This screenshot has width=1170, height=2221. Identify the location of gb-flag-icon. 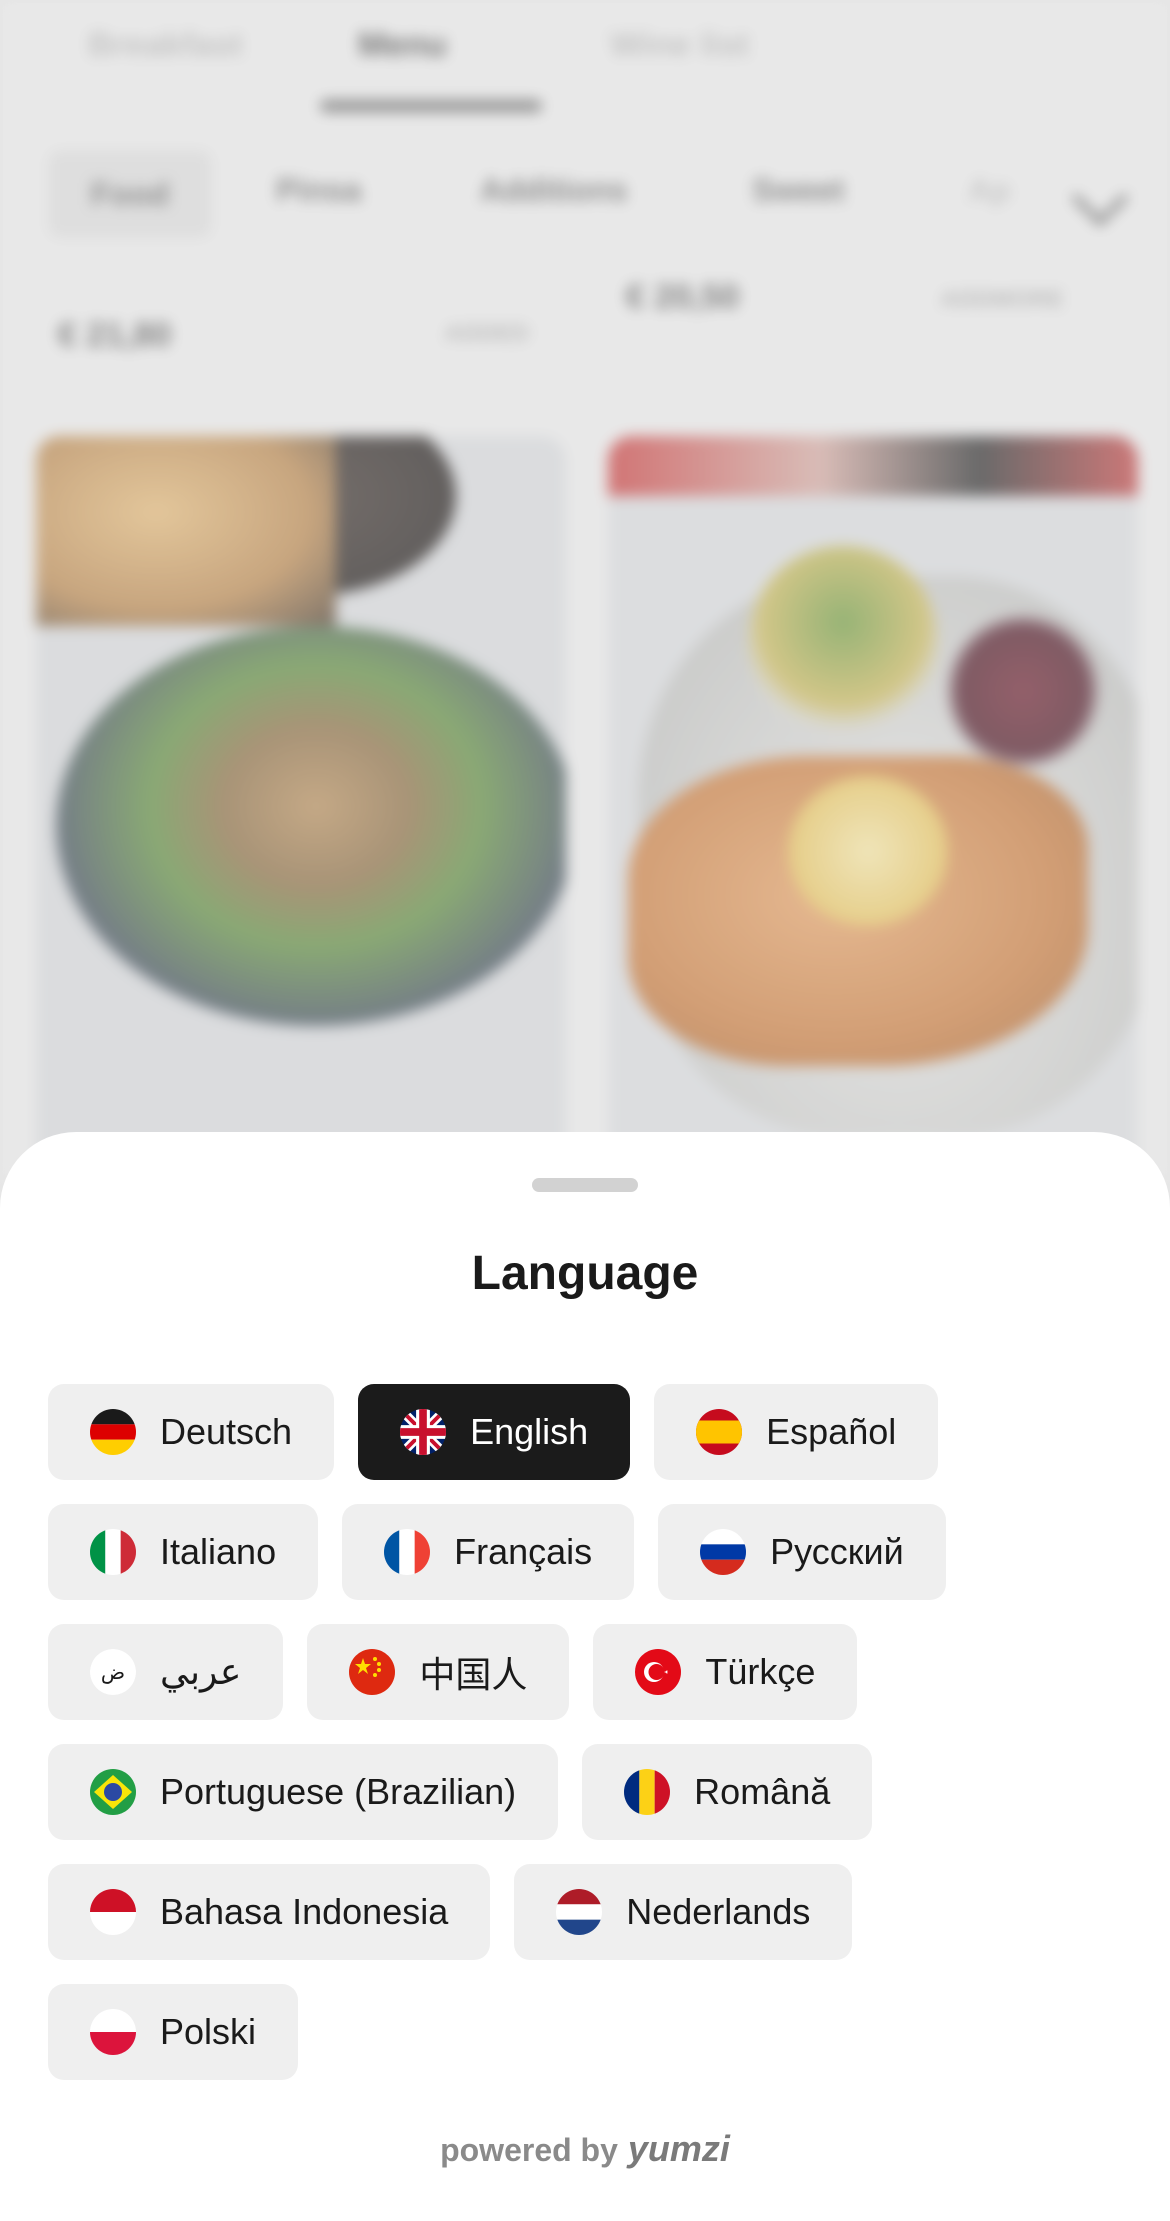
(423, 1432).